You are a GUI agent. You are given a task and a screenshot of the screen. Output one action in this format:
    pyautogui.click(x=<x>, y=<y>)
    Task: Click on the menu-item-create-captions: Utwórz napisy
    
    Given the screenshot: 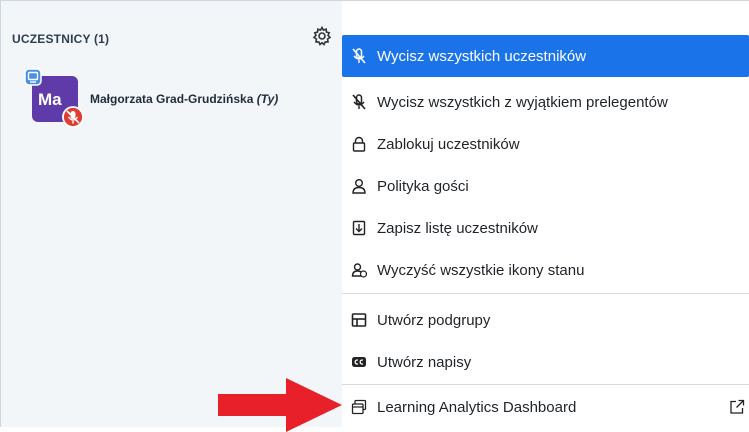 What is the action you would take?
    pyautogui.click(x=545, y=362)
    